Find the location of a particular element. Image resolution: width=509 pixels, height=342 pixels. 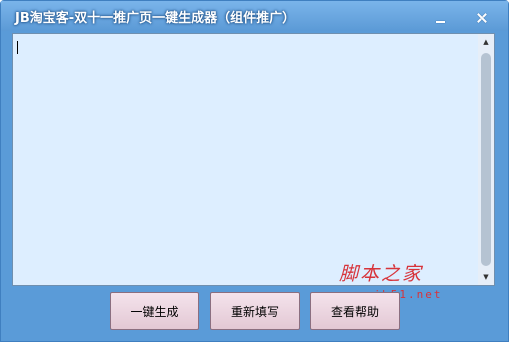

minimize-button is located at coordinates (440, 18).